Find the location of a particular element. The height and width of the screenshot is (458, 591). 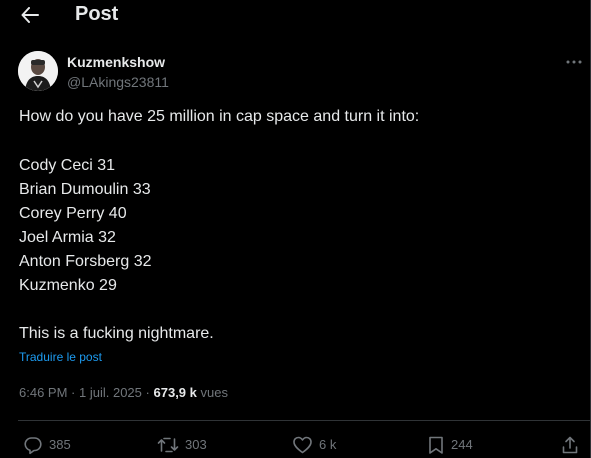

views-count: 673,9 k is located at coordinates (175, 392).